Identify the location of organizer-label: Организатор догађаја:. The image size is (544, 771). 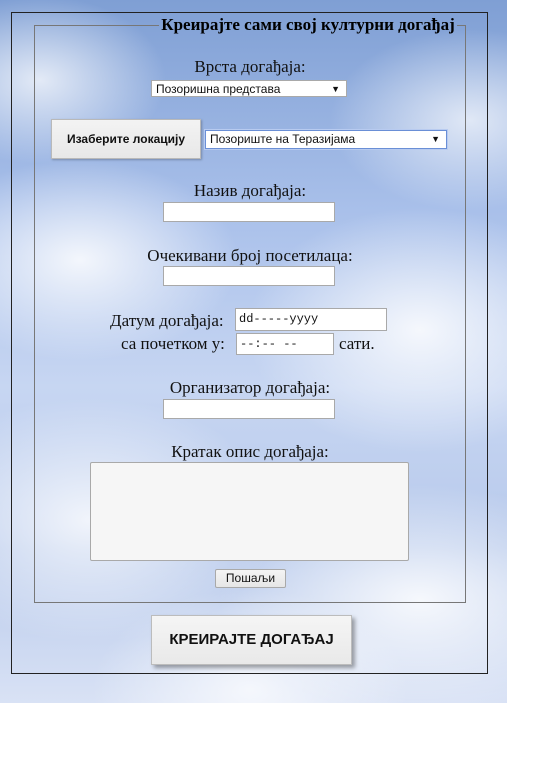
(250, 387).